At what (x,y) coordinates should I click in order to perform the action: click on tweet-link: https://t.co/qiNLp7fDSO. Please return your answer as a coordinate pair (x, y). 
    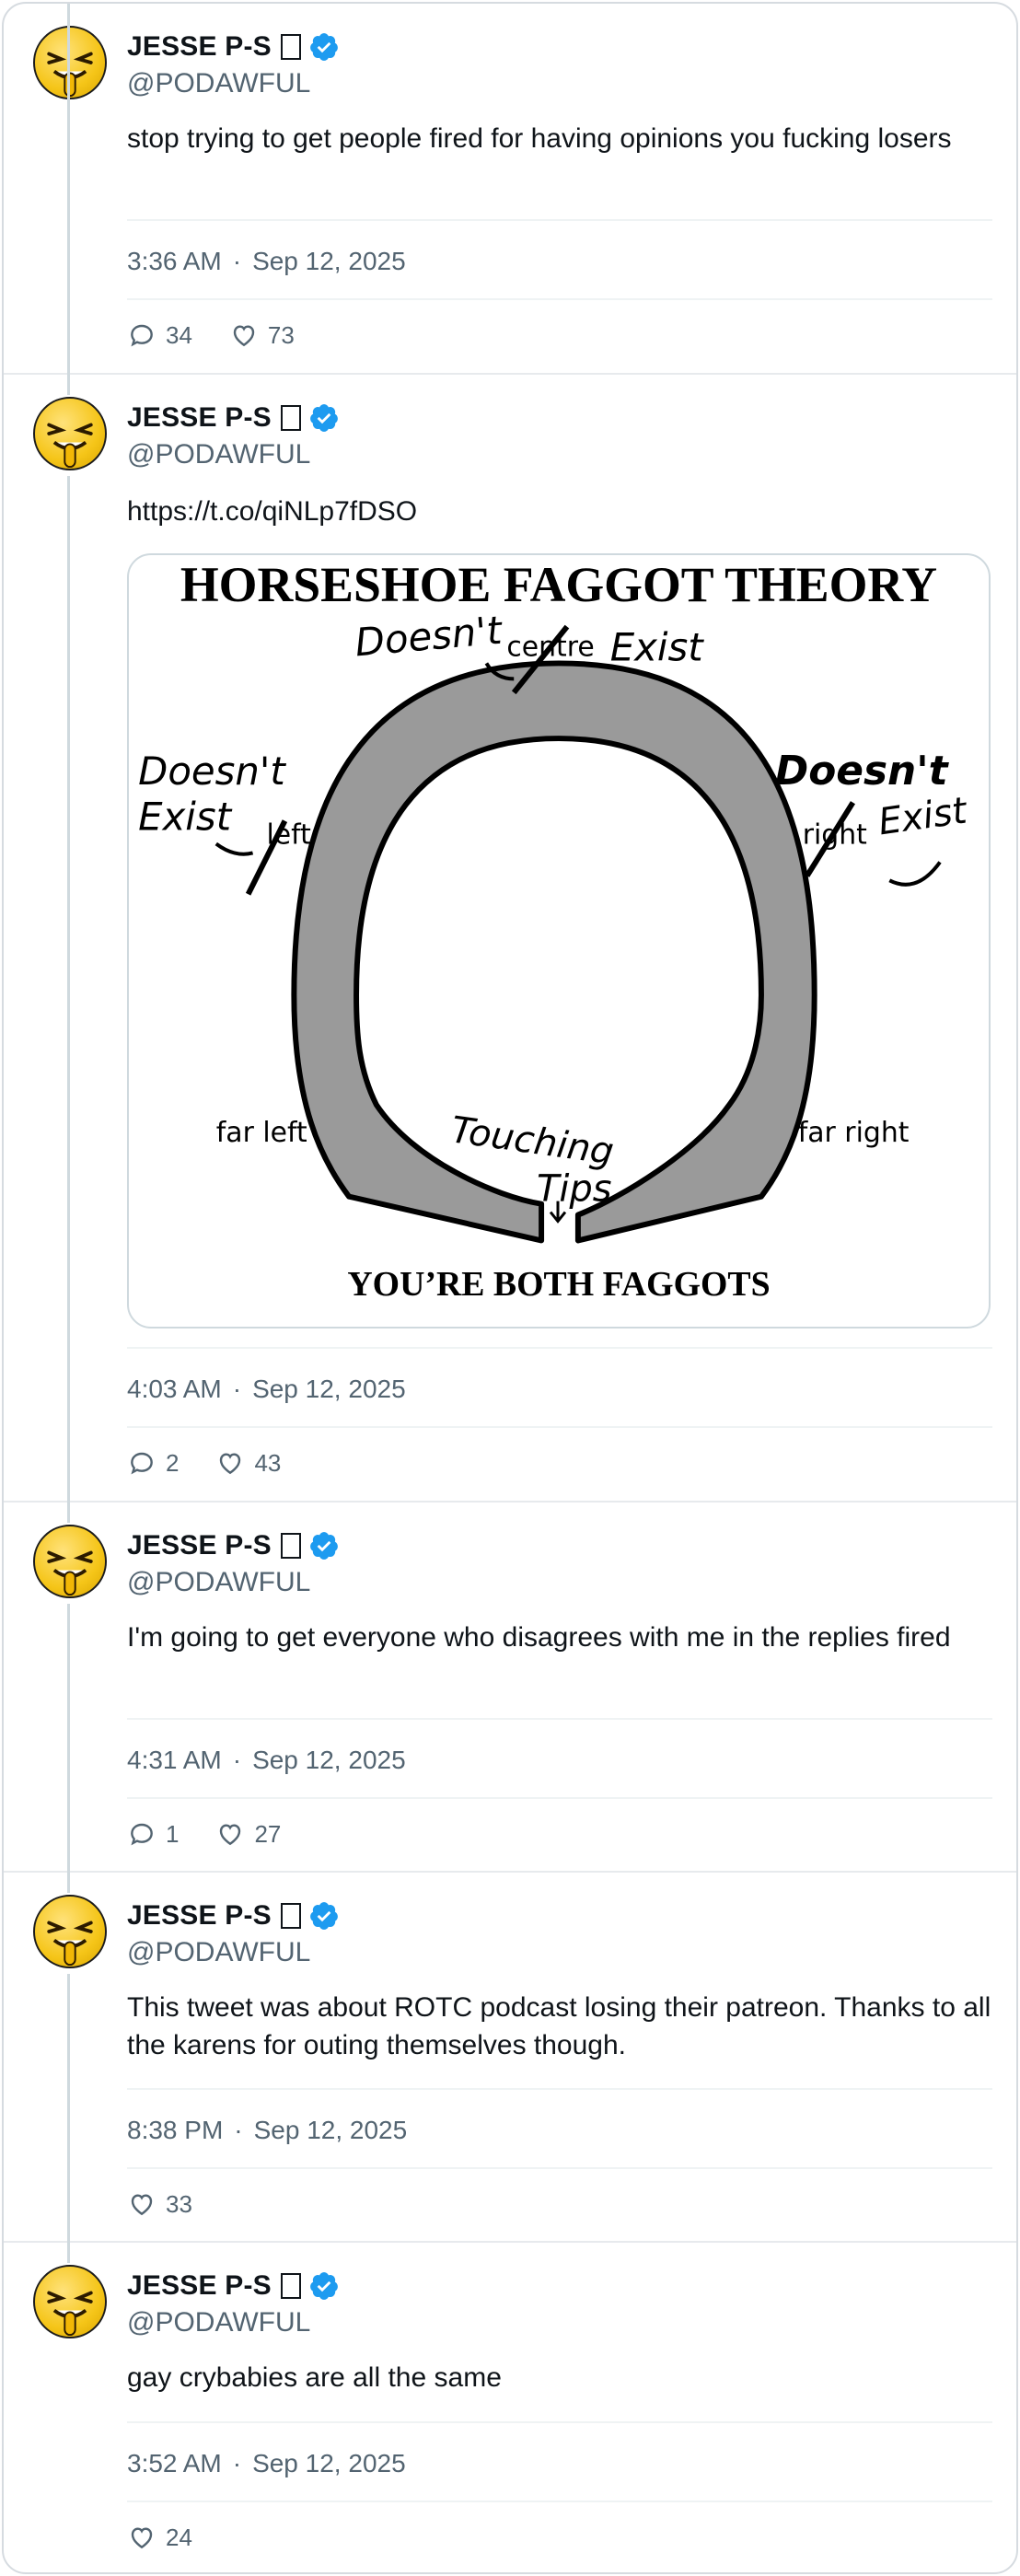
    Looking at the image, I should click on (559, 511).